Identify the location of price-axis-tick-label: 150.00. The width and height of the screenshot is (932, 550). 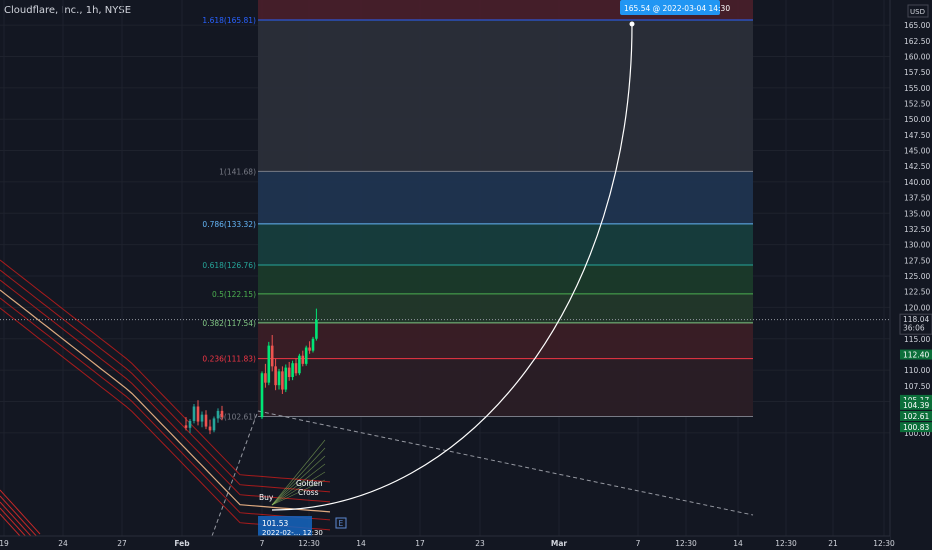
(917, 119).